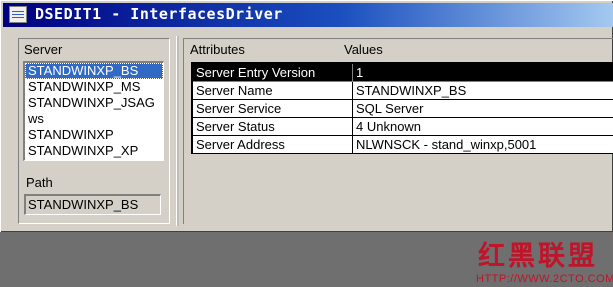 The image size is (613, 287). I want to click on value-cell: 1, so click(482, 72).